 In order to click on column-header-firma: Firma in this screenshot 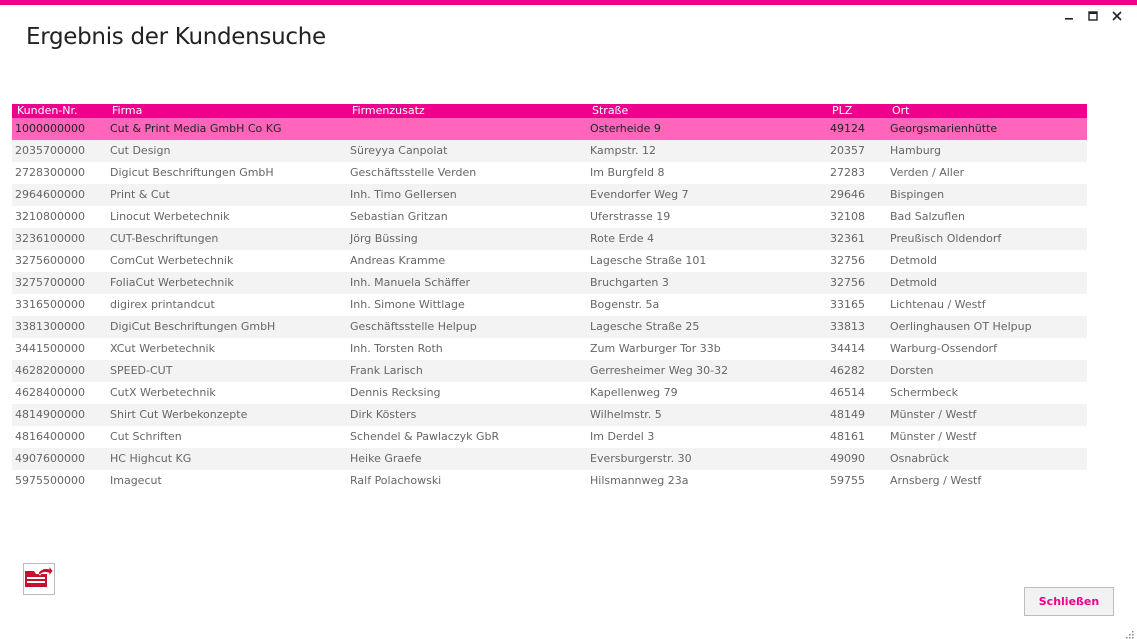, I will do `click(227, 111)`.